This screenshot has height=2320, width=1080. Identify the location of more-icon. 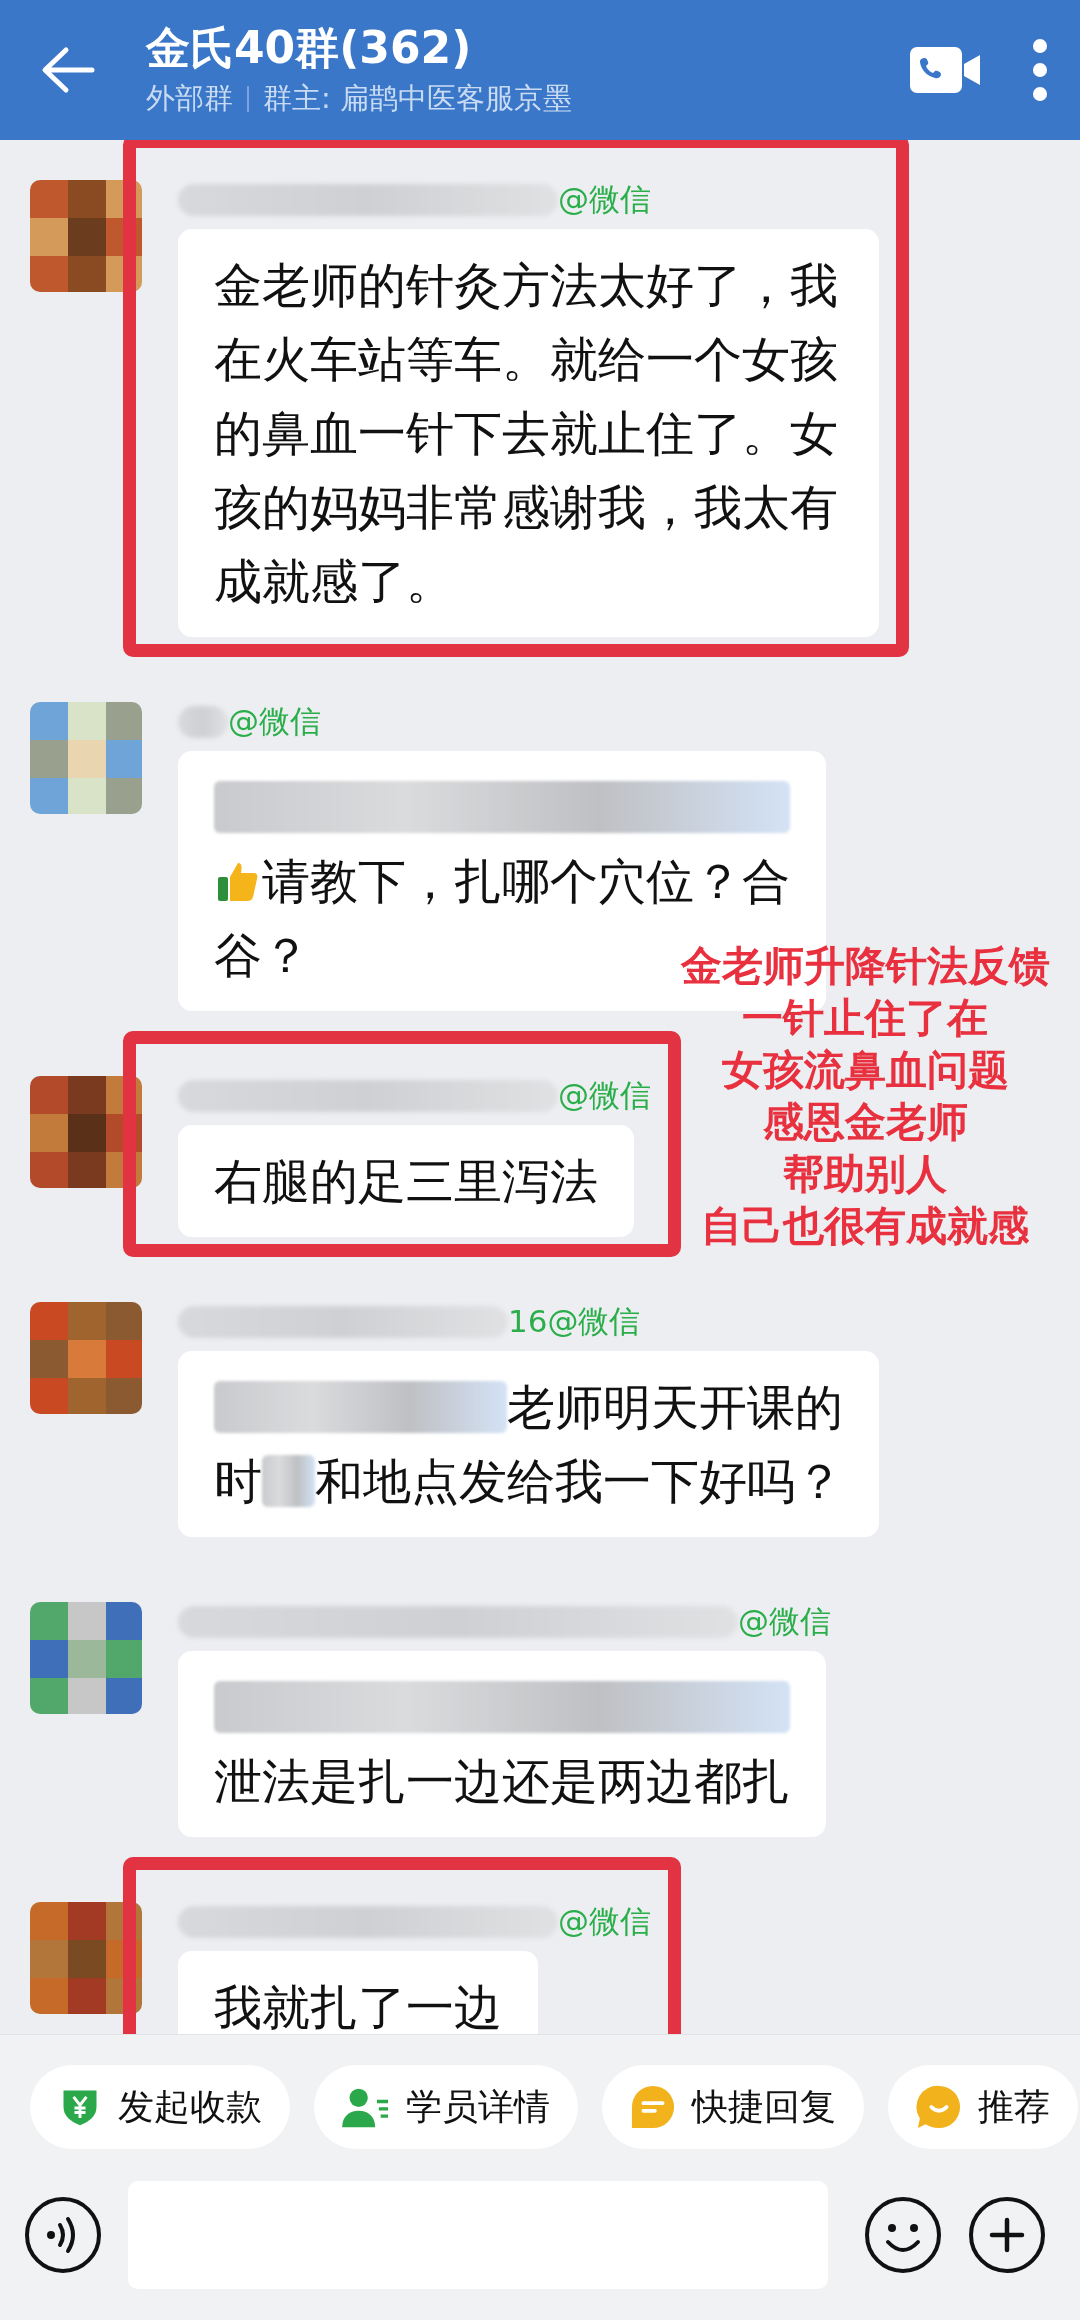
(1040, 70).